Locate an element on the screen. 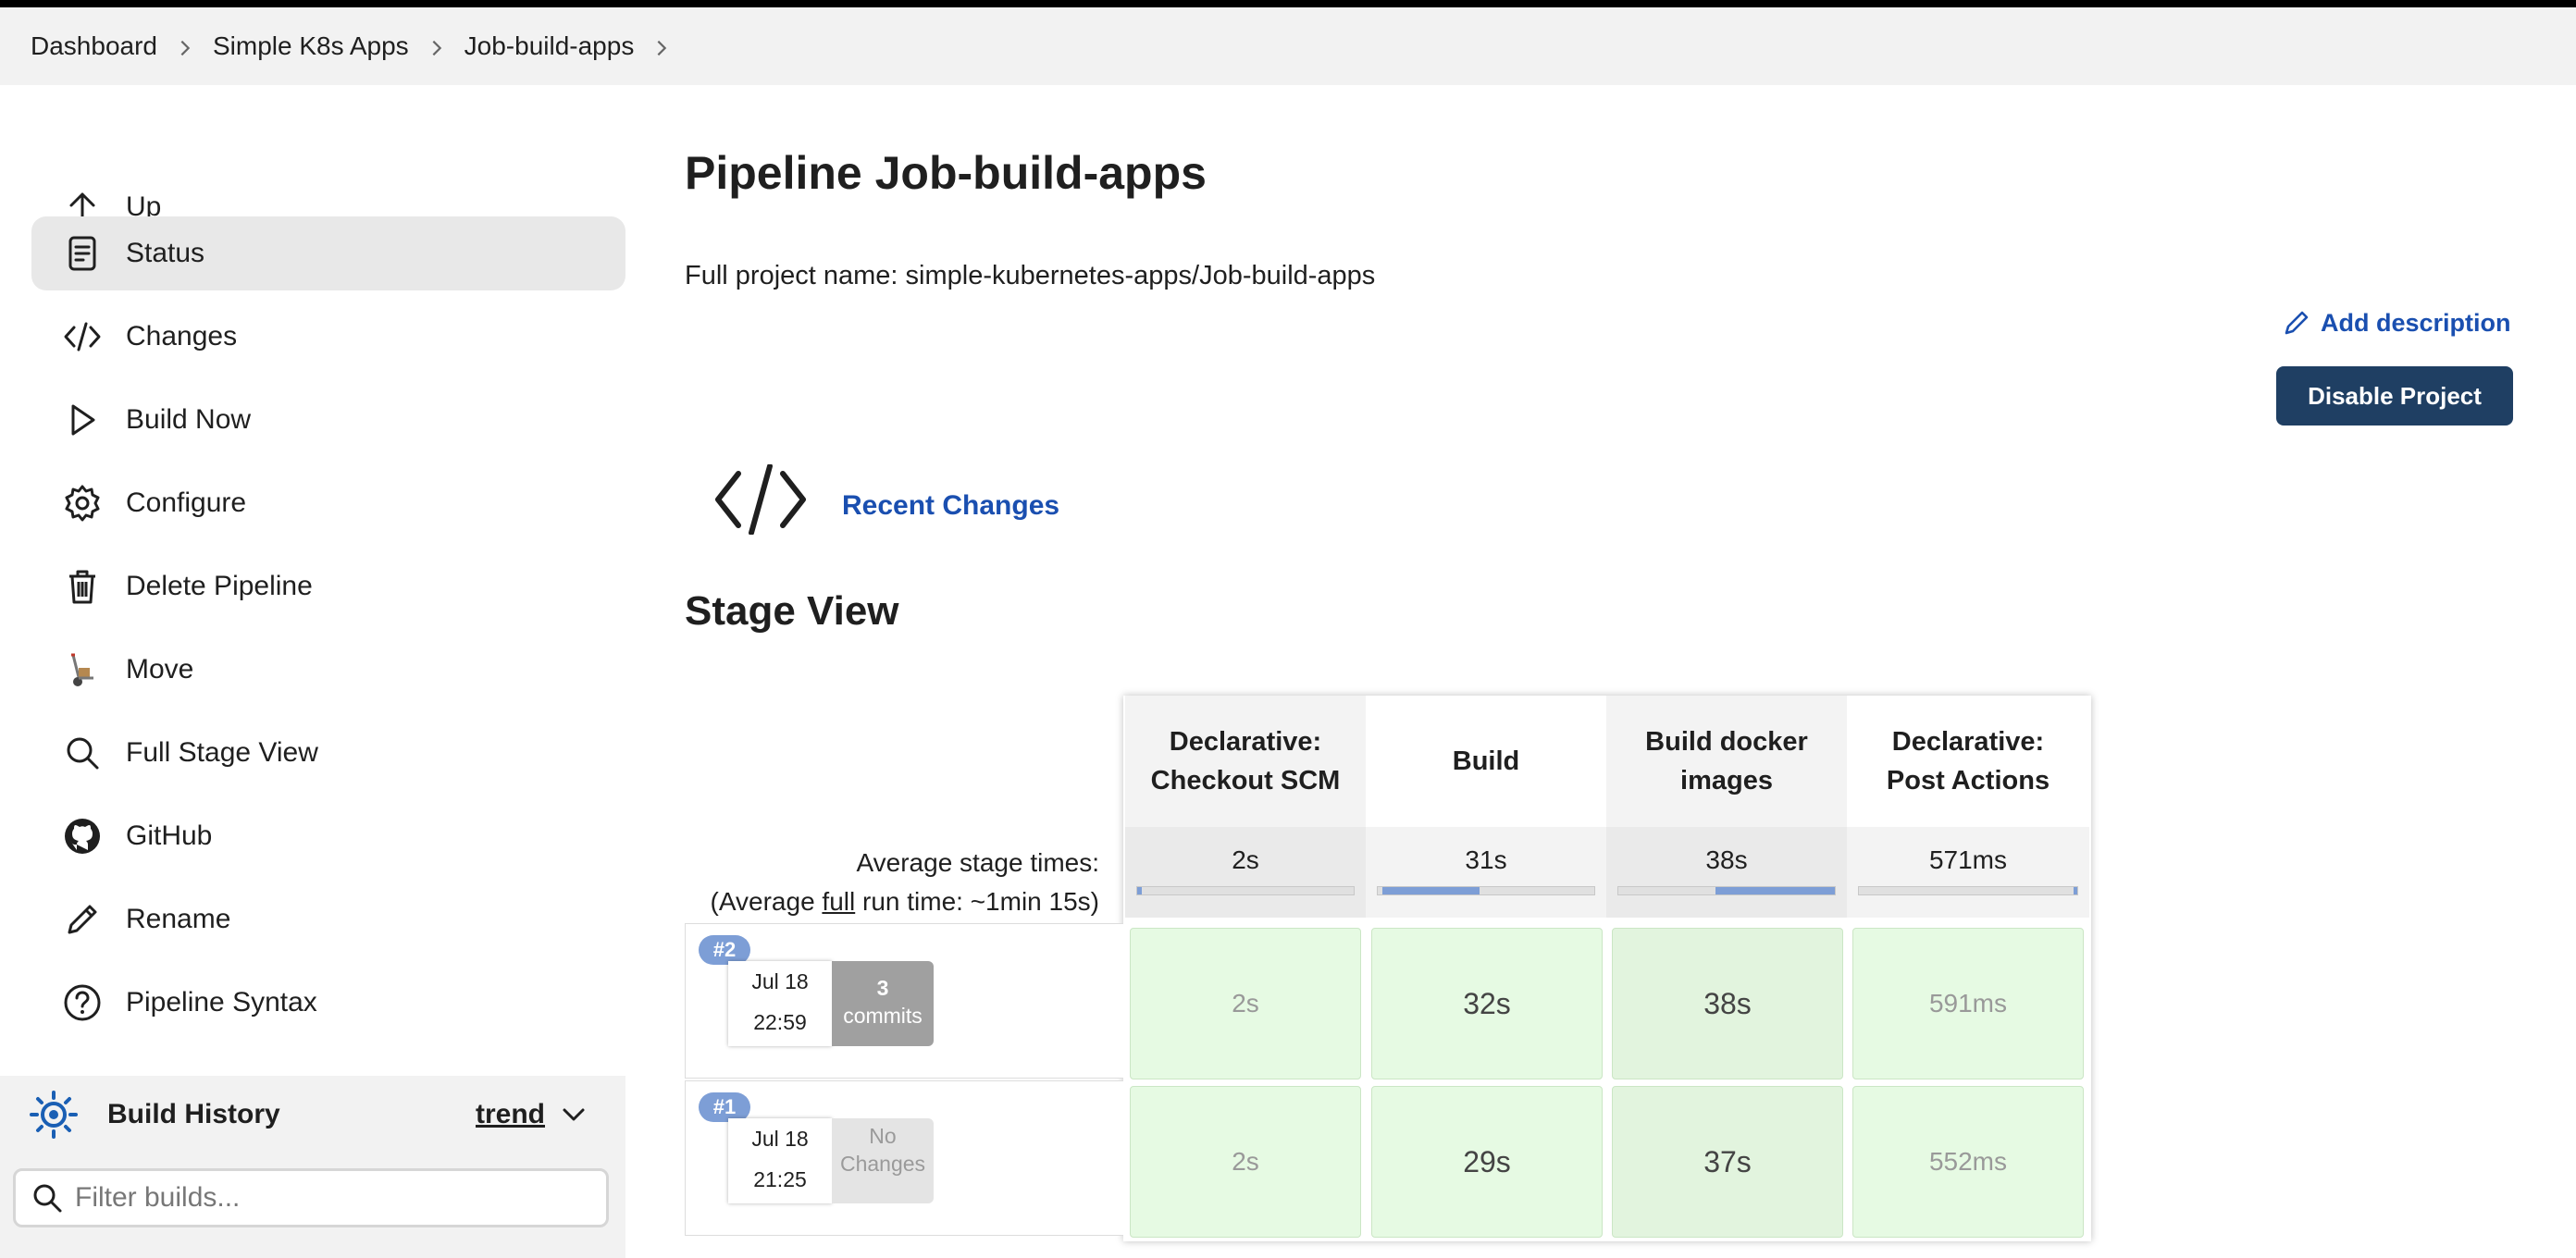  sidebar-item-label: Pipeline Syntax is located at coordinates (222, 1002).